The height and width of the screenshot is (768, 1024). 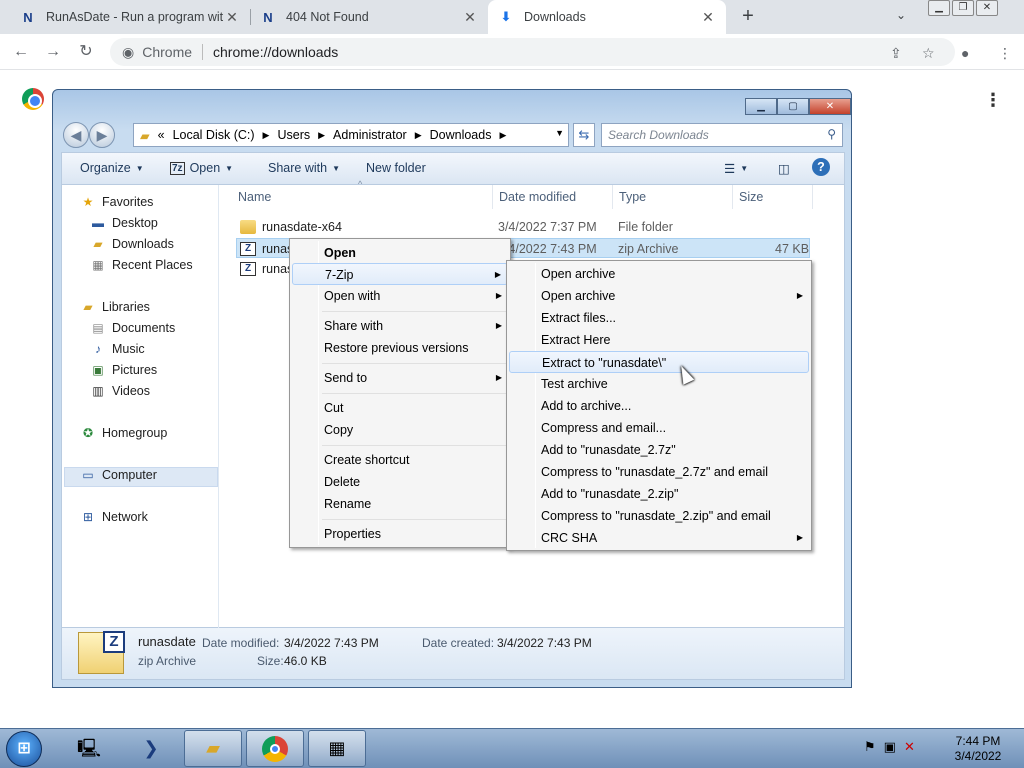 I want to click on back-icon: ◀, so click(x=76, y=135).